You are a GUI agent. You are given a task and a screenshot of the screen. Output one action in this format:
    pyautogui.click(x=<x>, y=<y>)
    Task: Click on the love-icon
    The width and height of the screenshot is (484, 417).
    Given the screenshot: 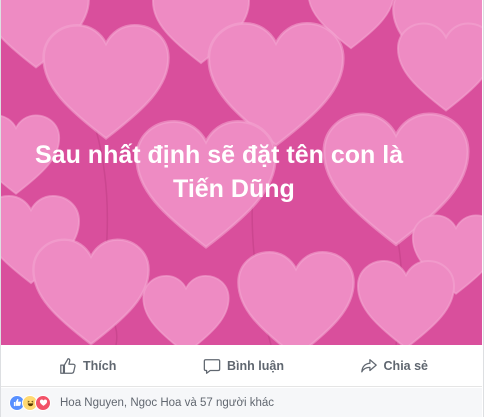 What is the action you would take?
    pyautogui.click(x=43, y=402)
    